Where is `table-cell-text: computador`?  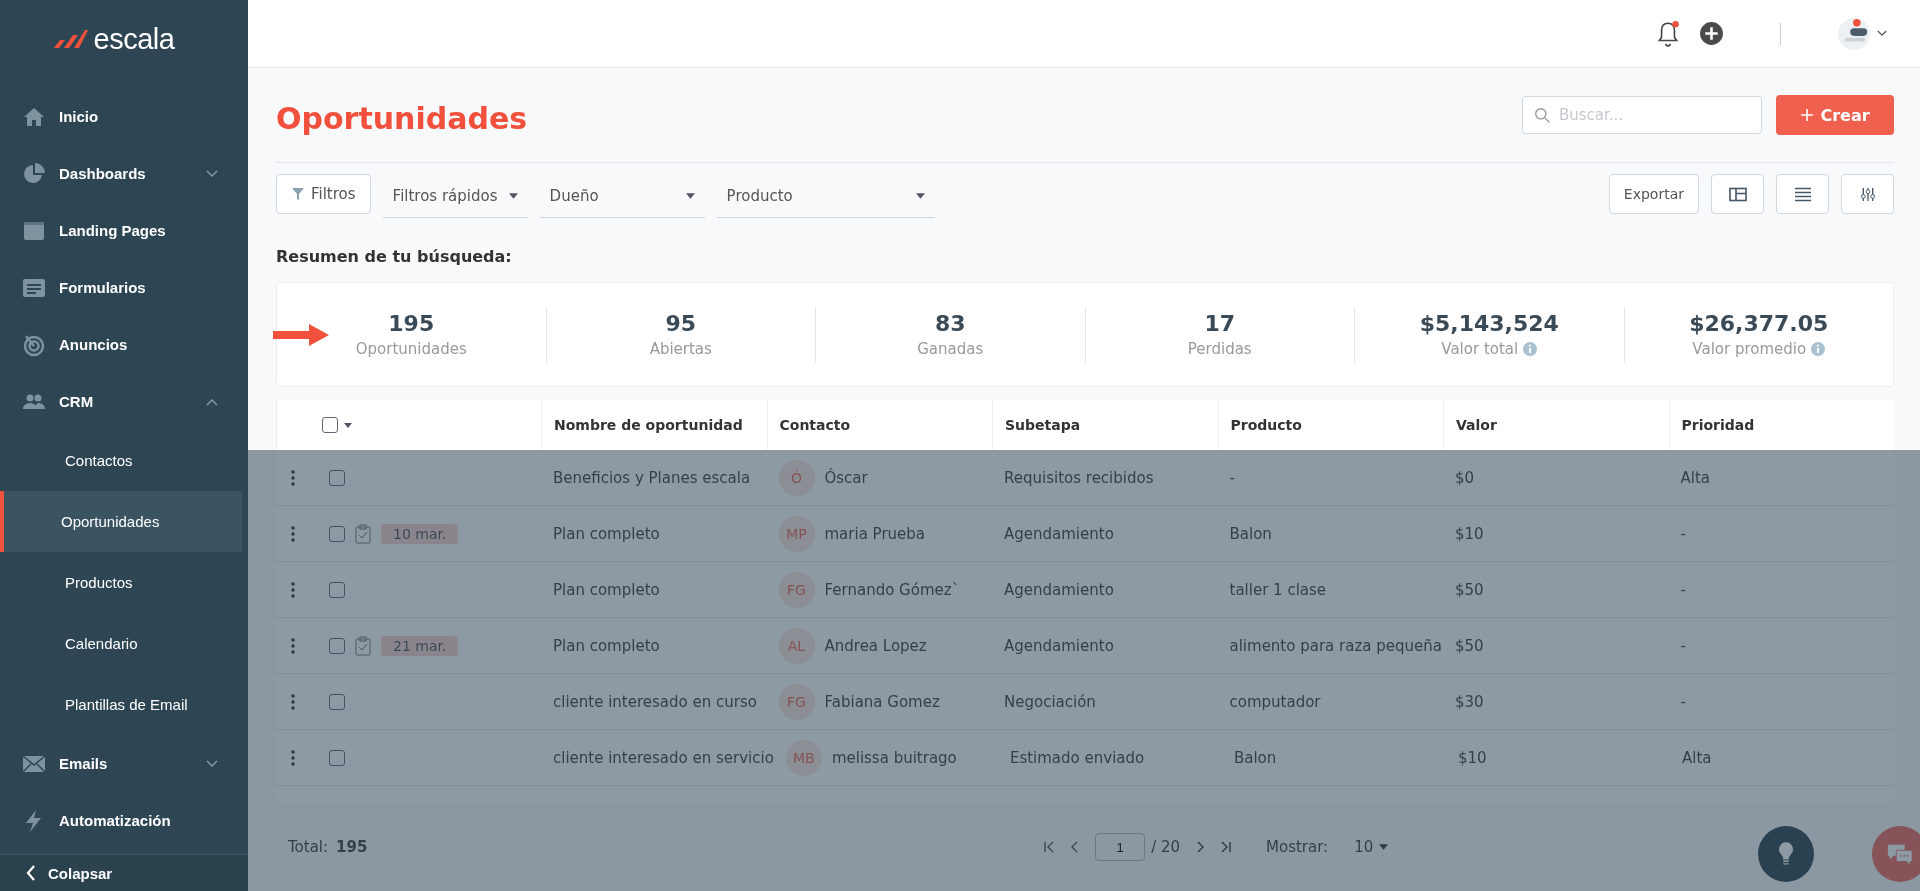 table-cell-text: computador is located at coordinates (1275, 701).